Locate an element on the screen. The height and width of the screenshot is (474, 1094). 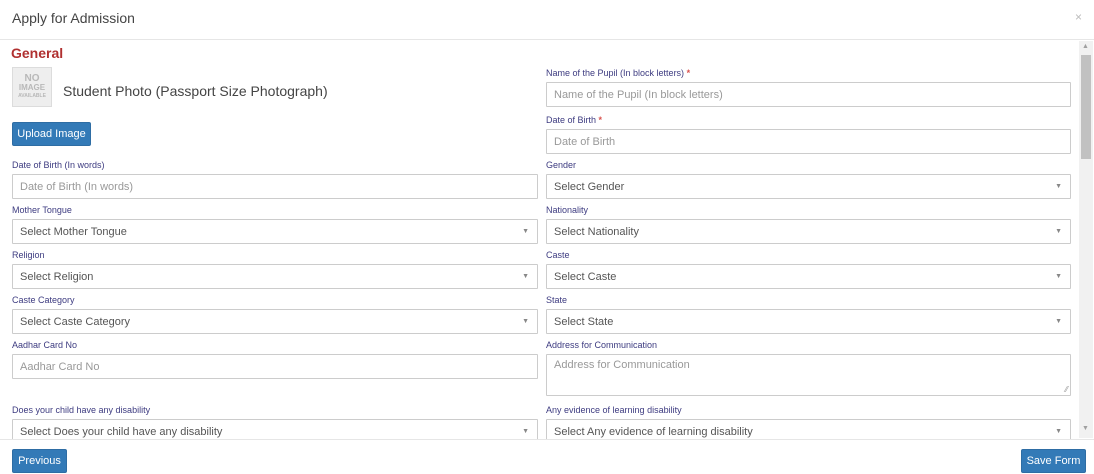
caste-value: Select Caste is located at coordinates (585, 276).